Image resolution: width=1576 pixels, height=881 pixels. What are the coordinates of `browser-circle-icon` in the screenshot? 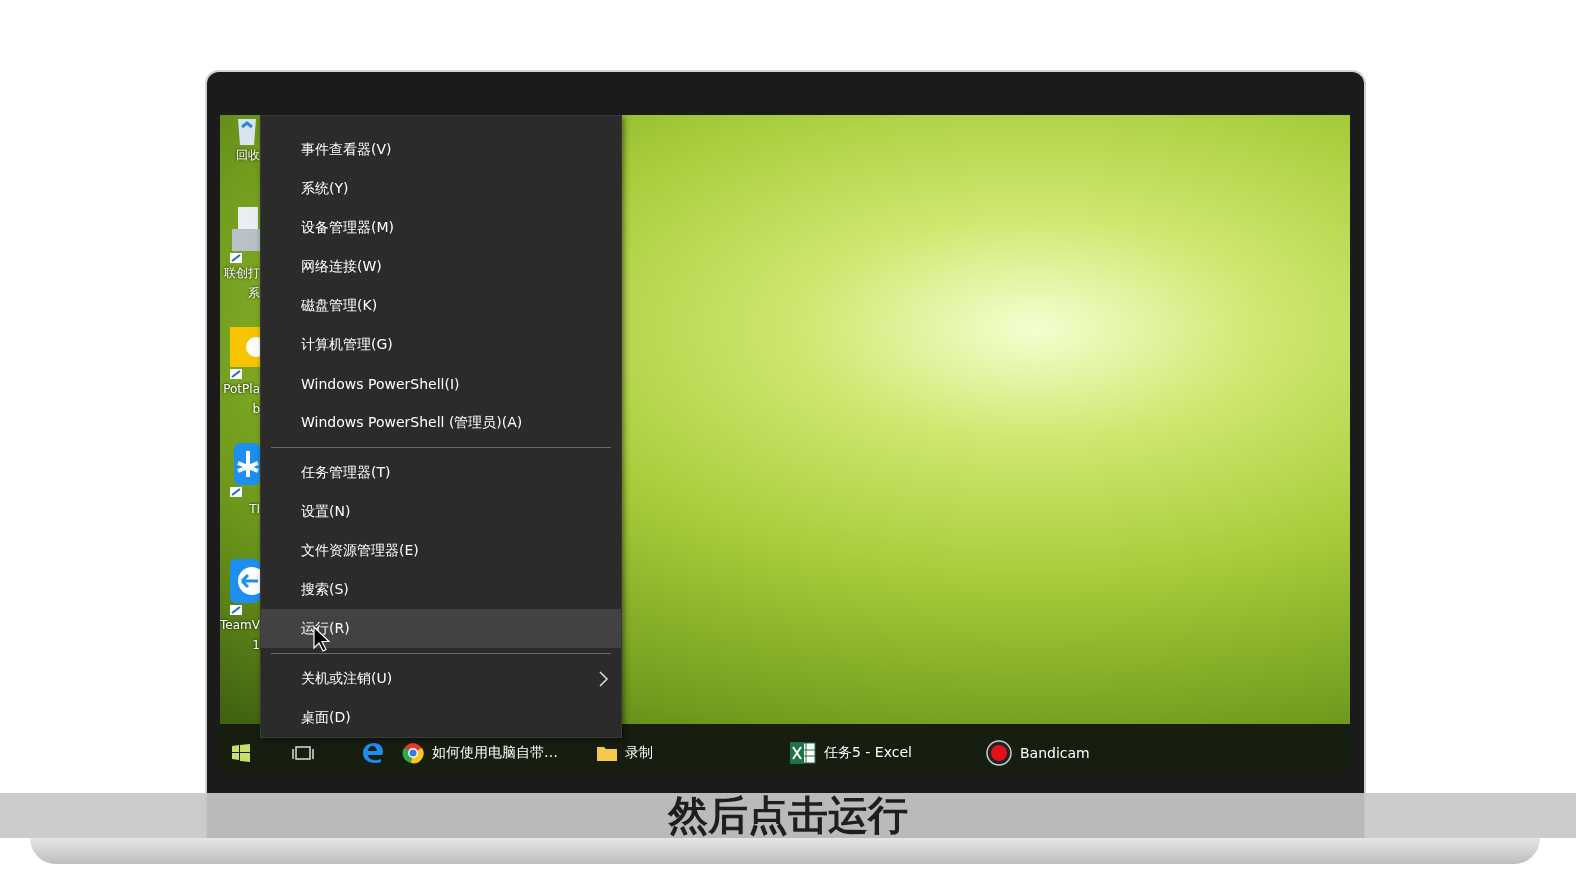 It's located at (413, 753).